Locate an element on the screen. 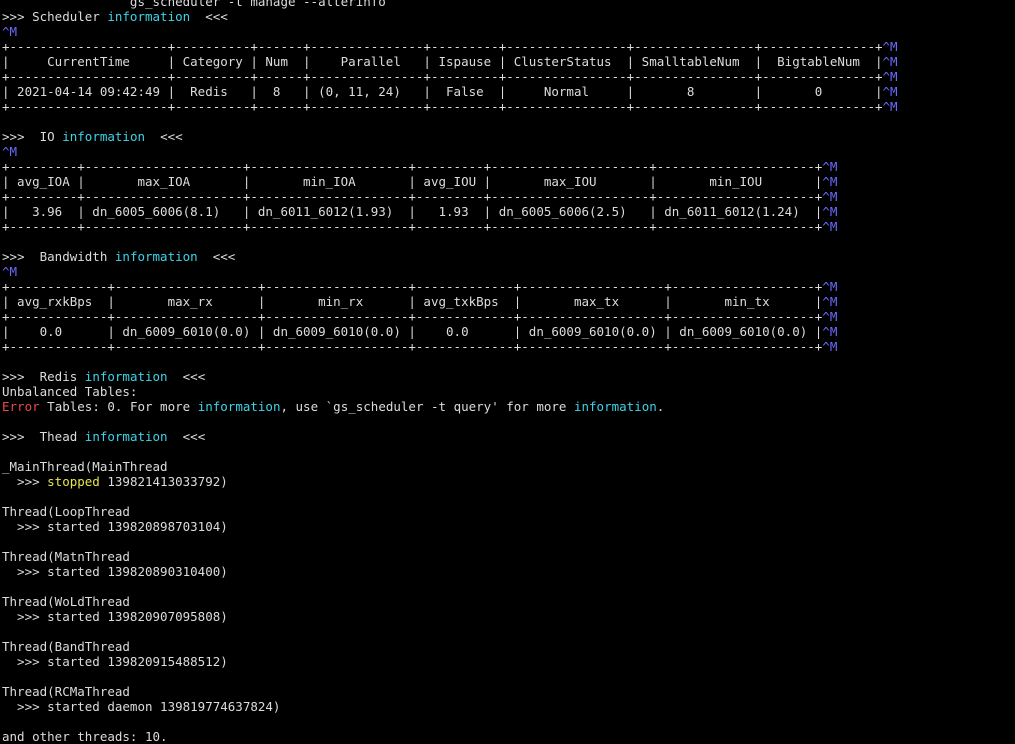  bandwidth-heading: >>> Bandwidth information <<< is located at coordinates (508, 256).